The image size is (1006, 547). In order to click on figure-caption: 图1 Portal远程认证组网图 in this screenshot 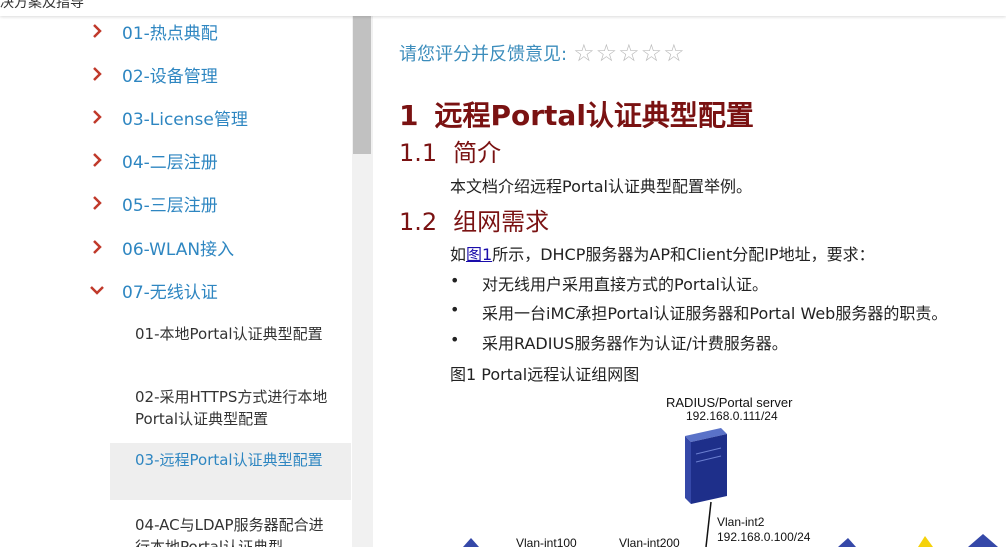, I will do `click(545, 374)`.